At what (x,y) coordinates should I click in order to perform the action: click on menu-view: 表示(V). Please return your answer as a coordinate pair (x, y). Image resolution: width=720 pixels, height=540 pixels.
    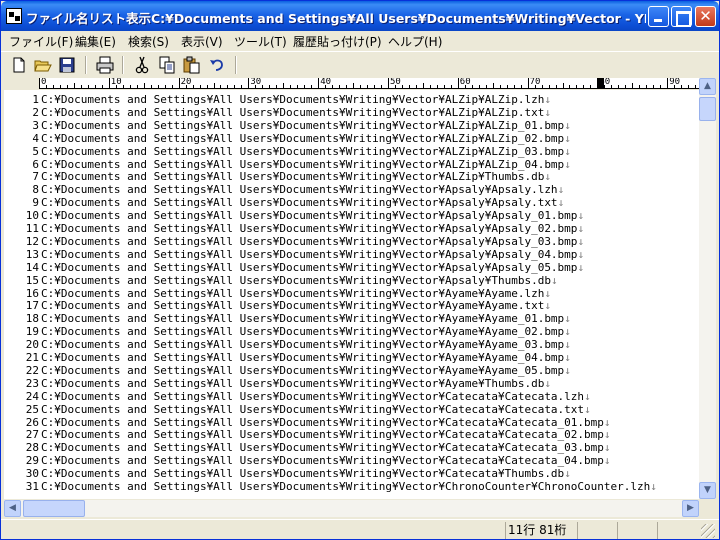
    Looking at the image, I should click on (202, 41).